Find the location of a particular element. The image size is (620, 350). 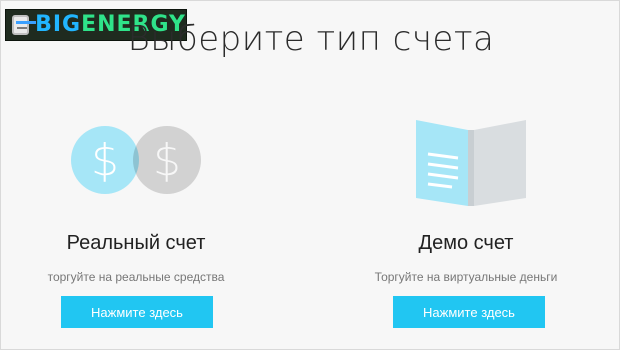

real-account-icon: $ $ is located at coordinates (151, 156).